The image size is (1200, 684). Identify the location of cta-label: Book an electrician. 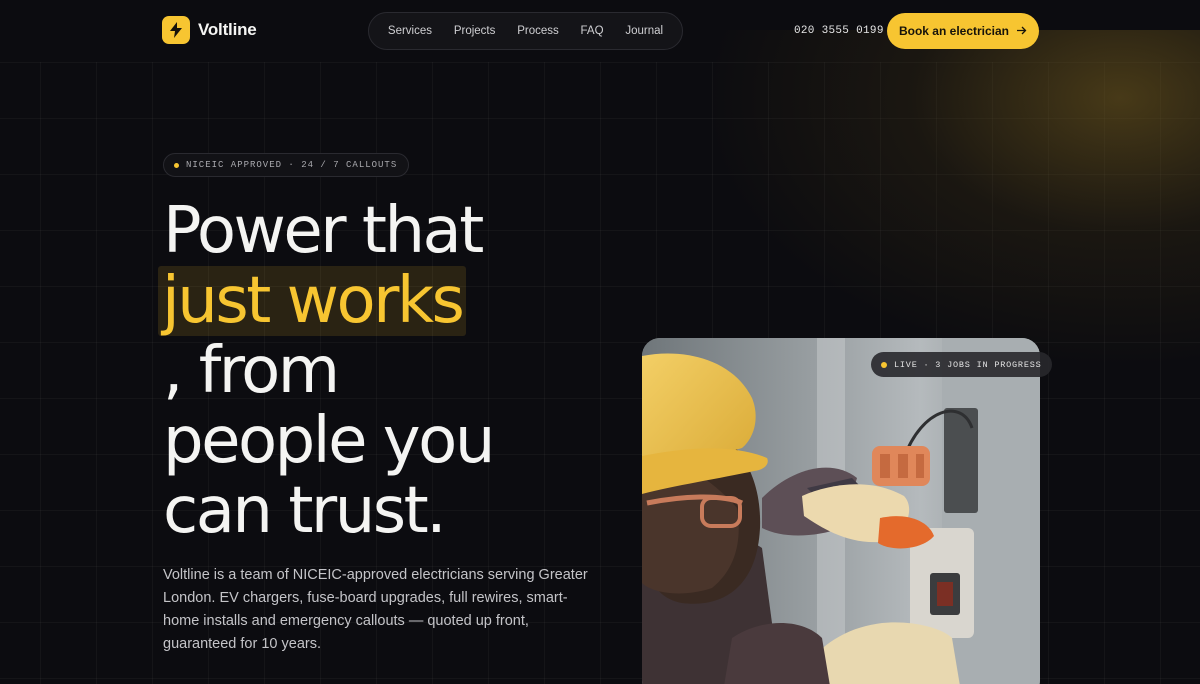
(954, 31).